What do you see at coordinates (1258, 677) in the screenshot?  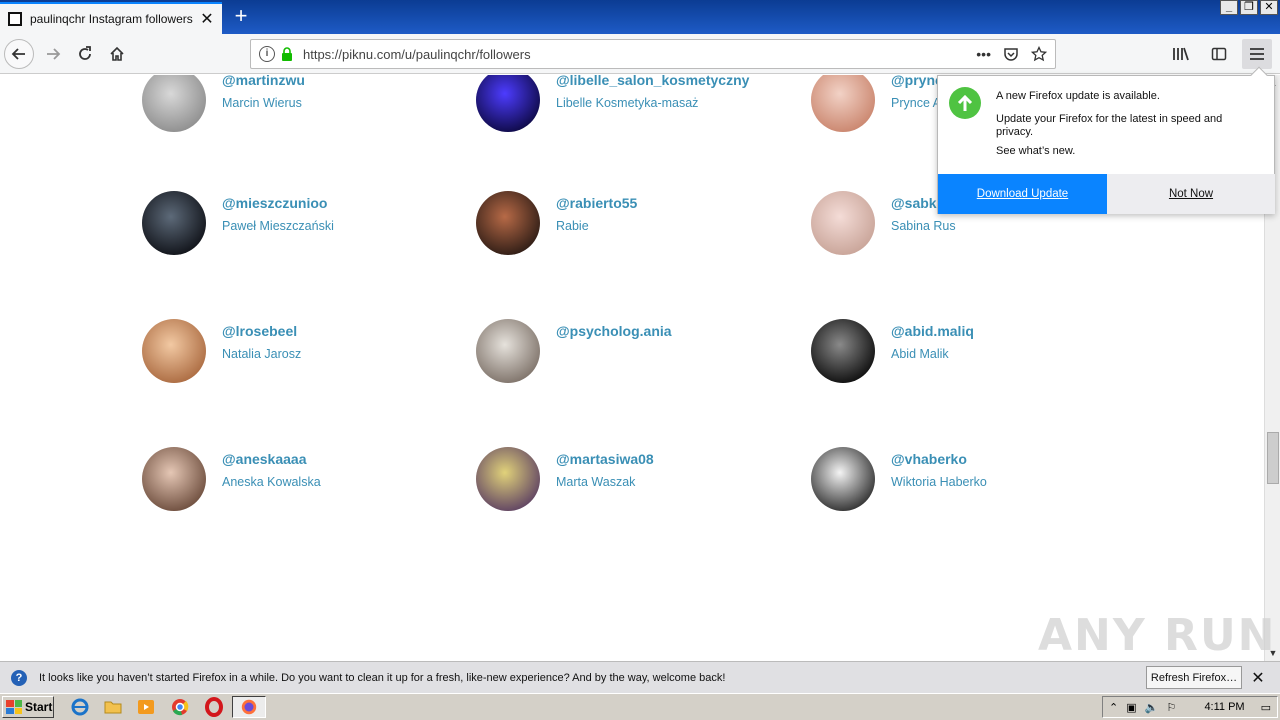 I see `notification-close-icon: ✕` at bounding box center [1258, 677].